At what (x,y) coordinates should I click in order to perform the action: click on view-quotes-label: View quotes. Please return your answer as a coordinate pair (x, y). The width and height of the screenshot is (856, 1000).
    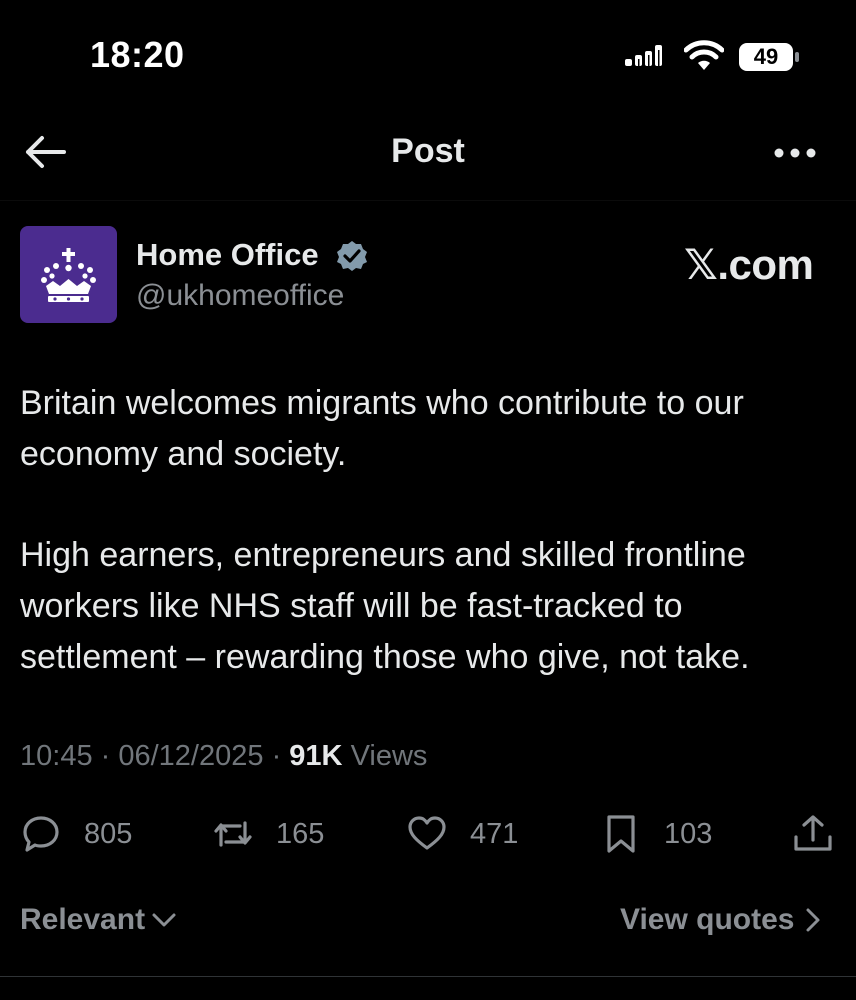
    Looking at the image, I should click on (707, 919).